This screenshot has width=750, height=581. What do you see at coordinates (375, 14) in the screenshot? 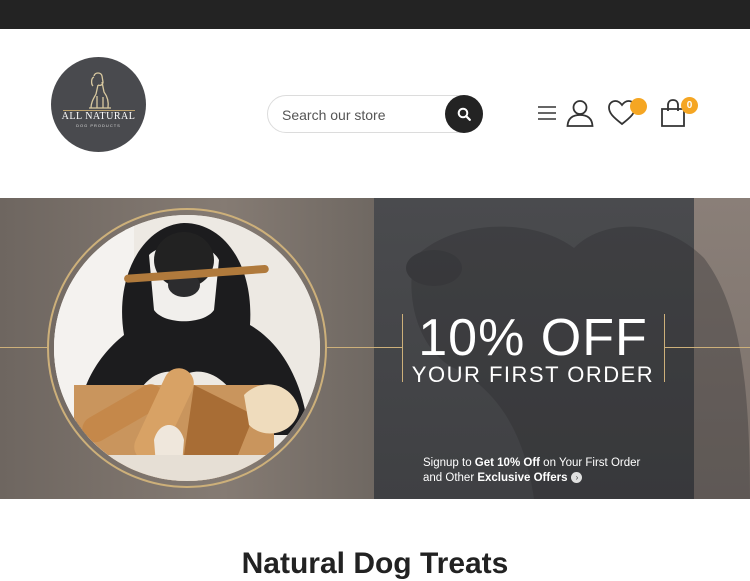
I see `announcement-bar` at bounding box center [375, 14].